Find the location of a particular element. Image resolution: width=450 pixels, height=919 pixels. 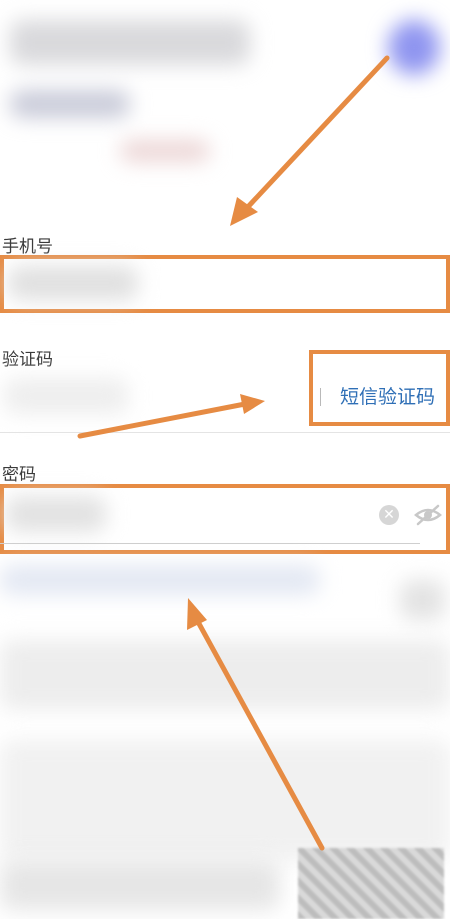

code-label: 验证码 is located at coordinates (27, 360).